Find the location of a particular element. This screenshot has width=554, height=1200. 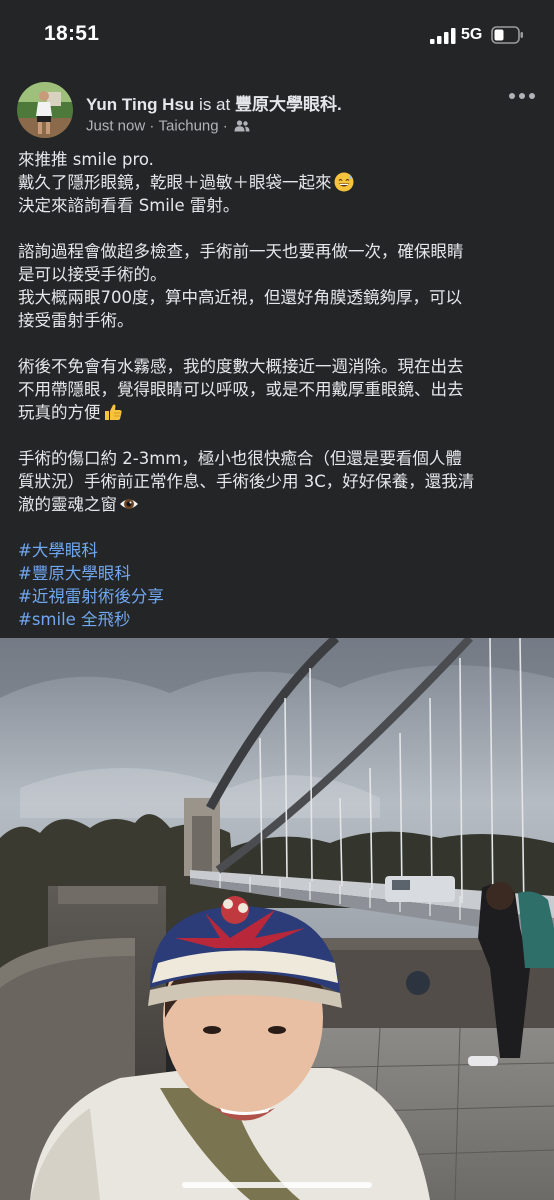

sweat-smile-emoji-icon is located at coordinates (343, 182).